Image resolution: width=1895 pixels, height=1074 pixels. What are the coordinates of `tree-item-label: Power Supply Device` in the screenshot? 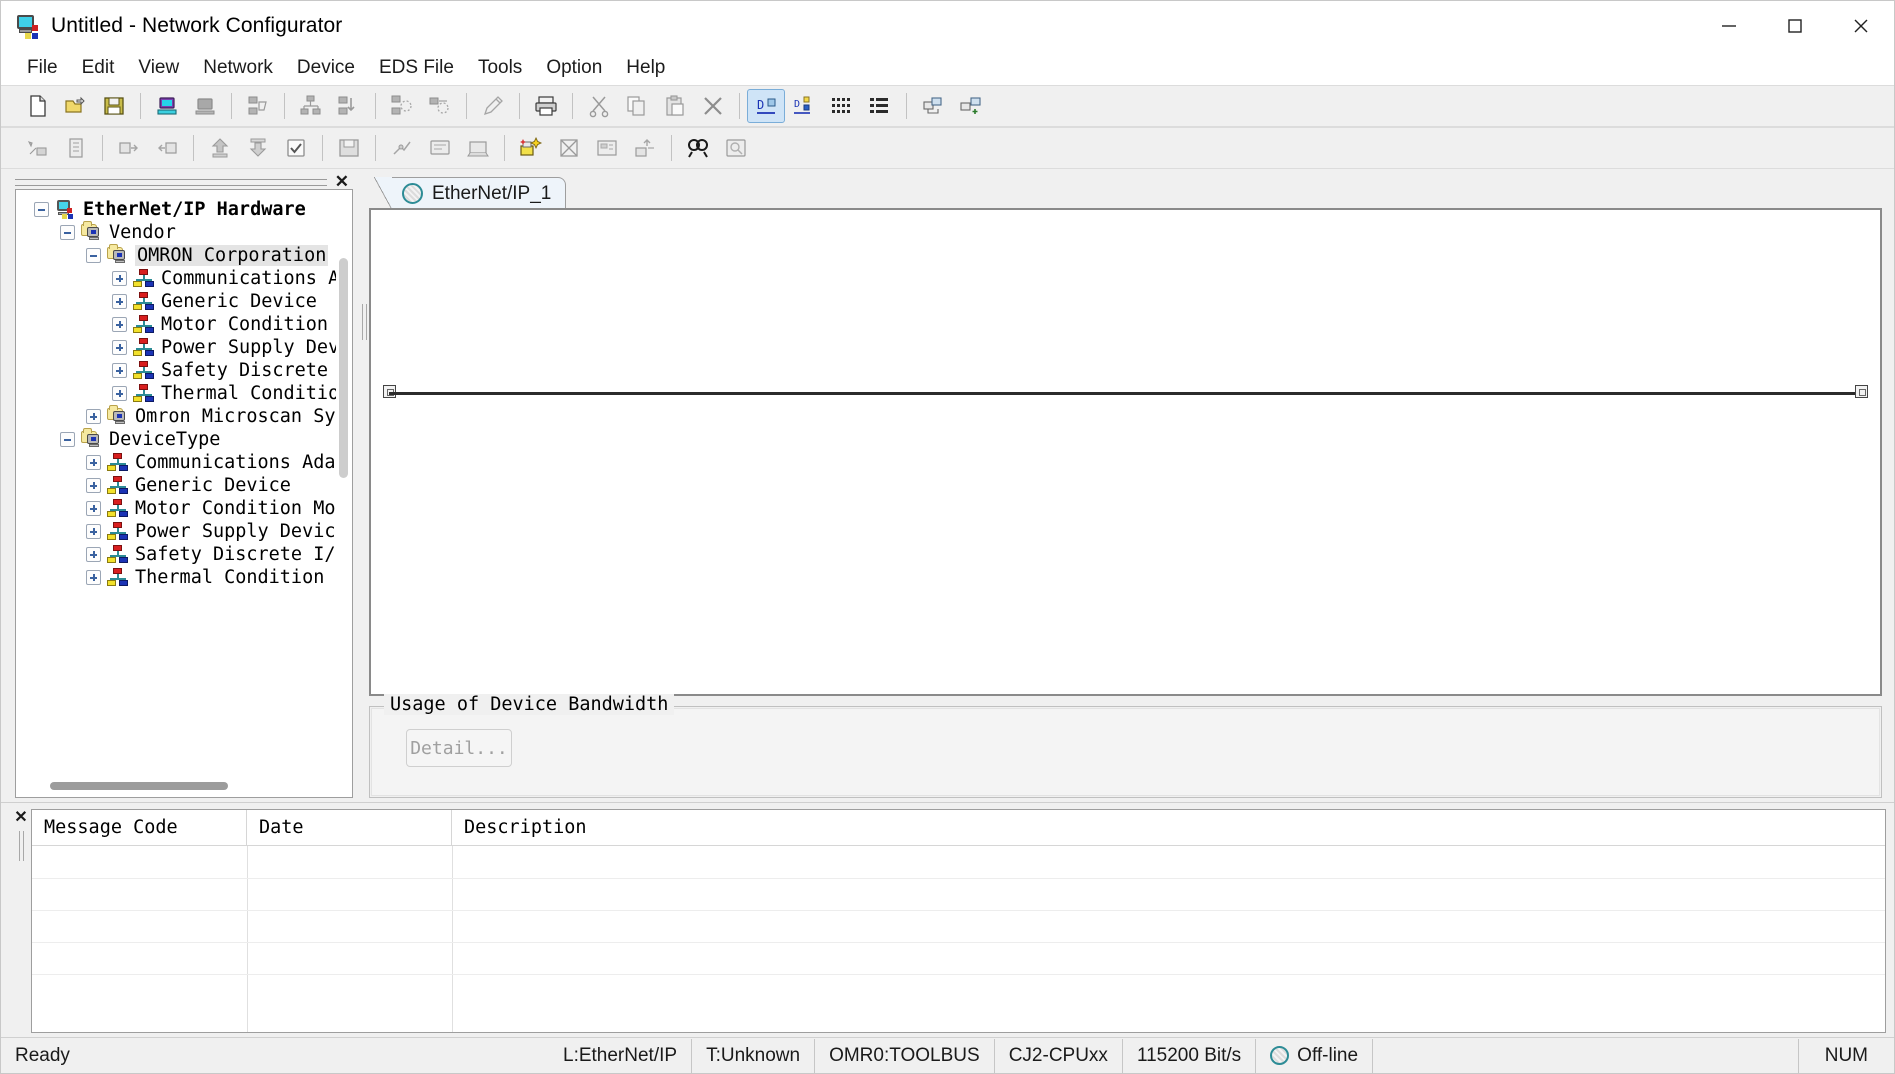 It's located at (248, 347).